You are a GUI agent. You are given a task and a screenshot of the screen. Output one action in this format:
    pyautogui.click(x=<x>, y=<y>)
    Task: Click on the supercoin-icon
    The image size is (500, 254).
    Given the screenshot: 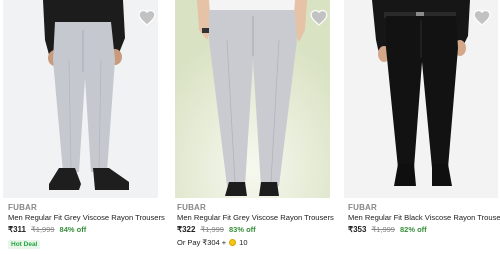 What is the action you would take?
    pyautogui.click(x=233, y=242)
    